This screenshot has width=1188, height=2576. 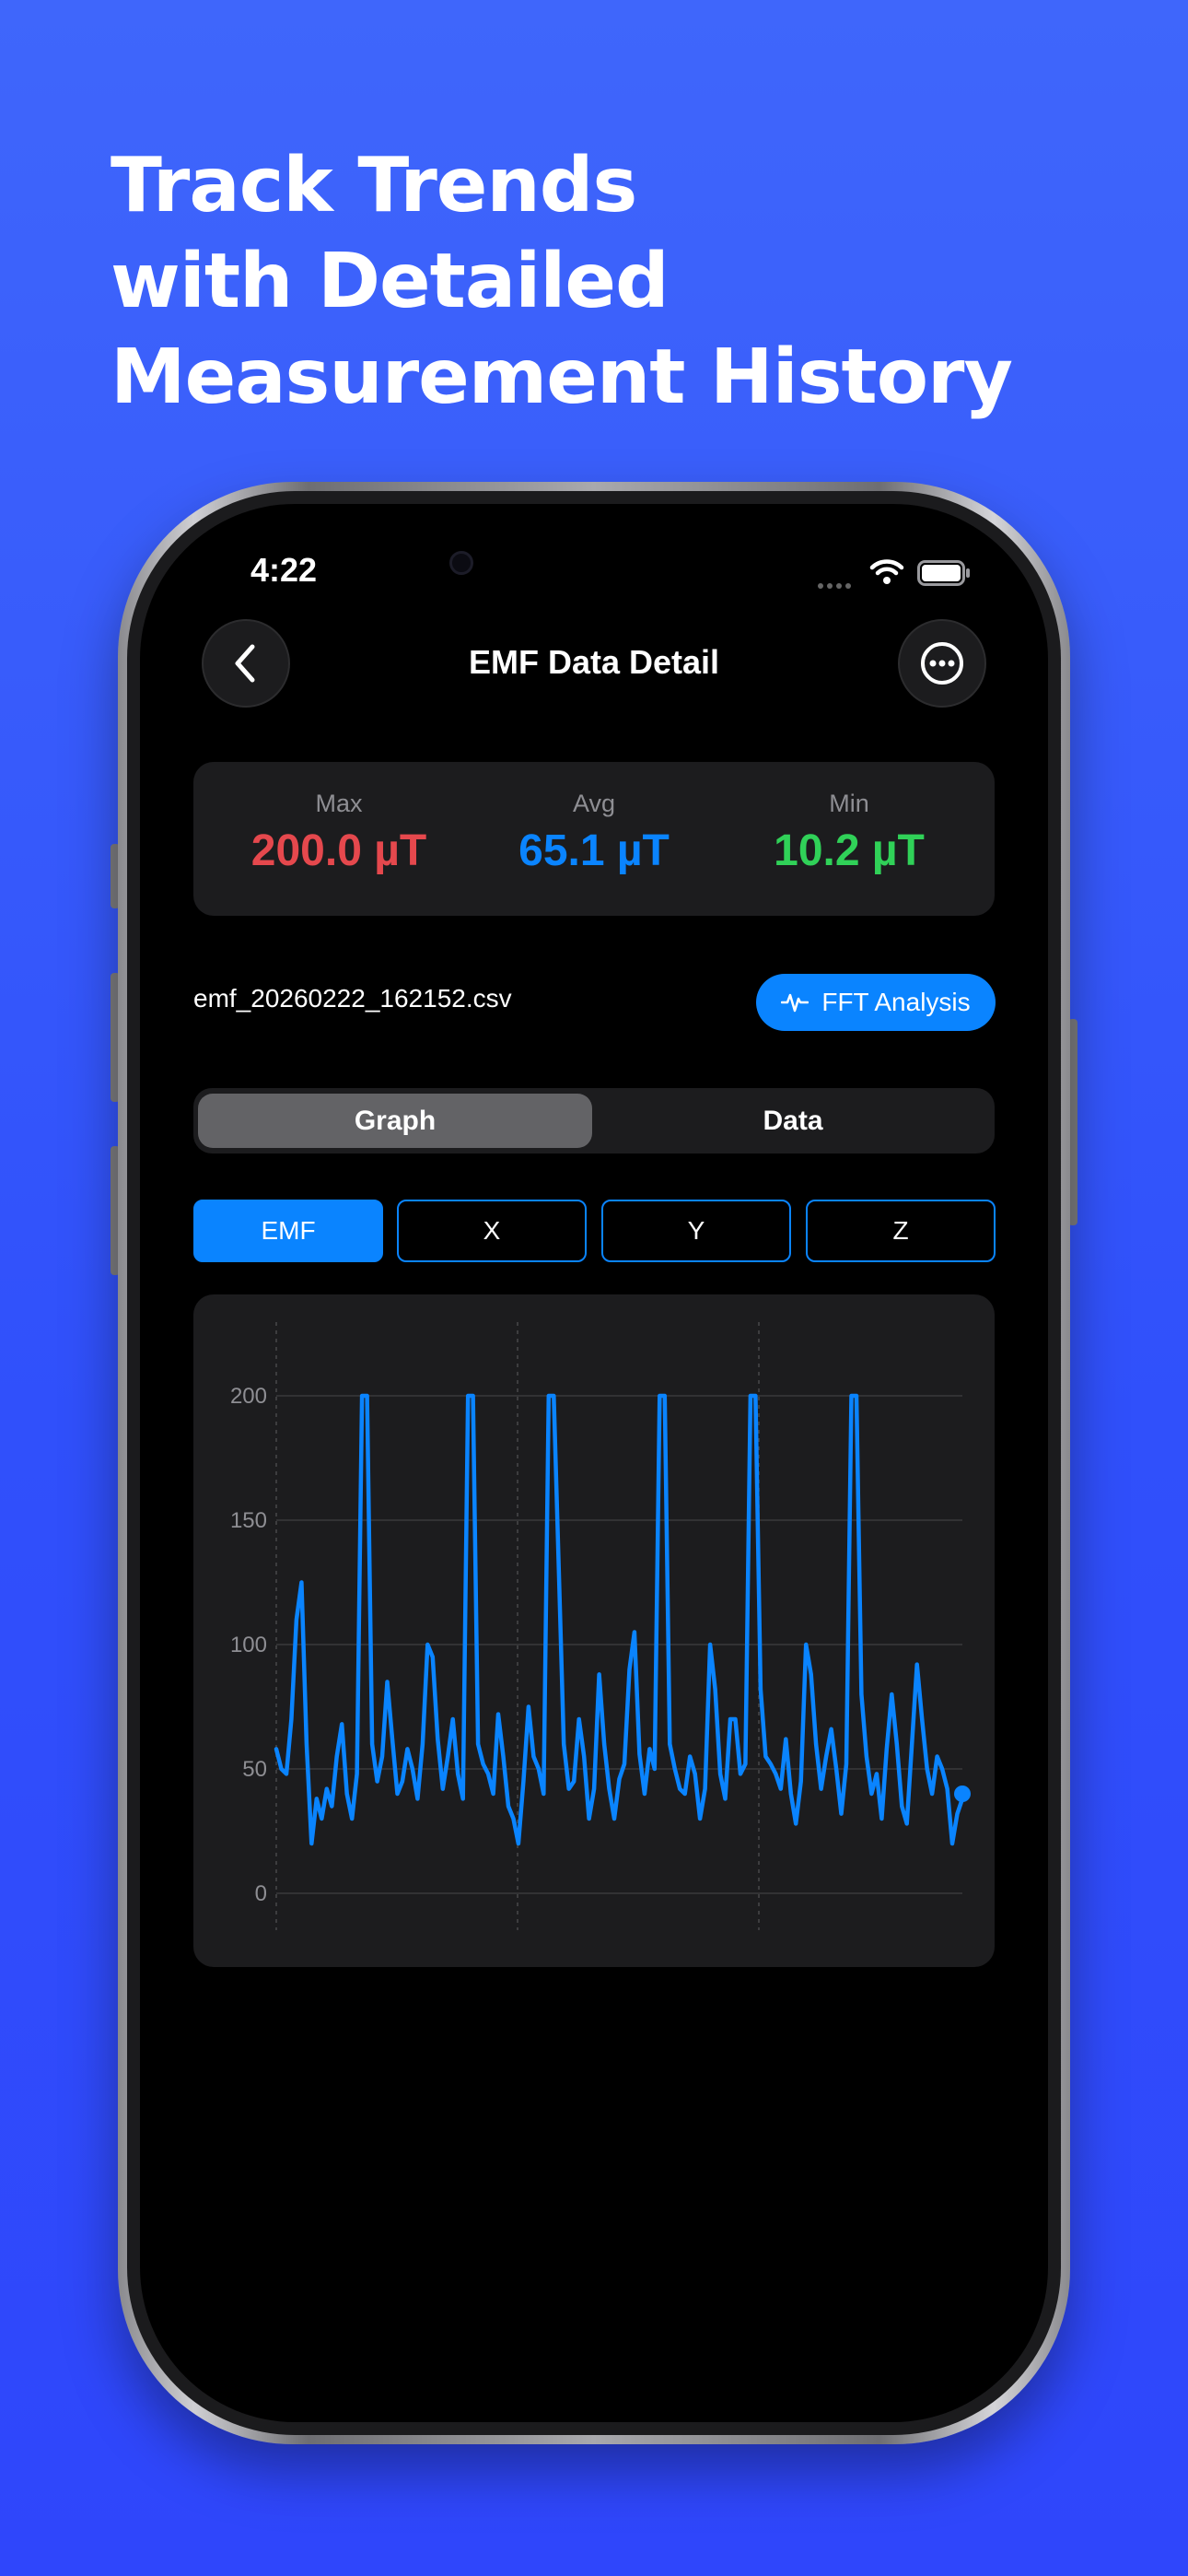 I want to click on ellipsis-circle-icon, so click(x=942, y=663).